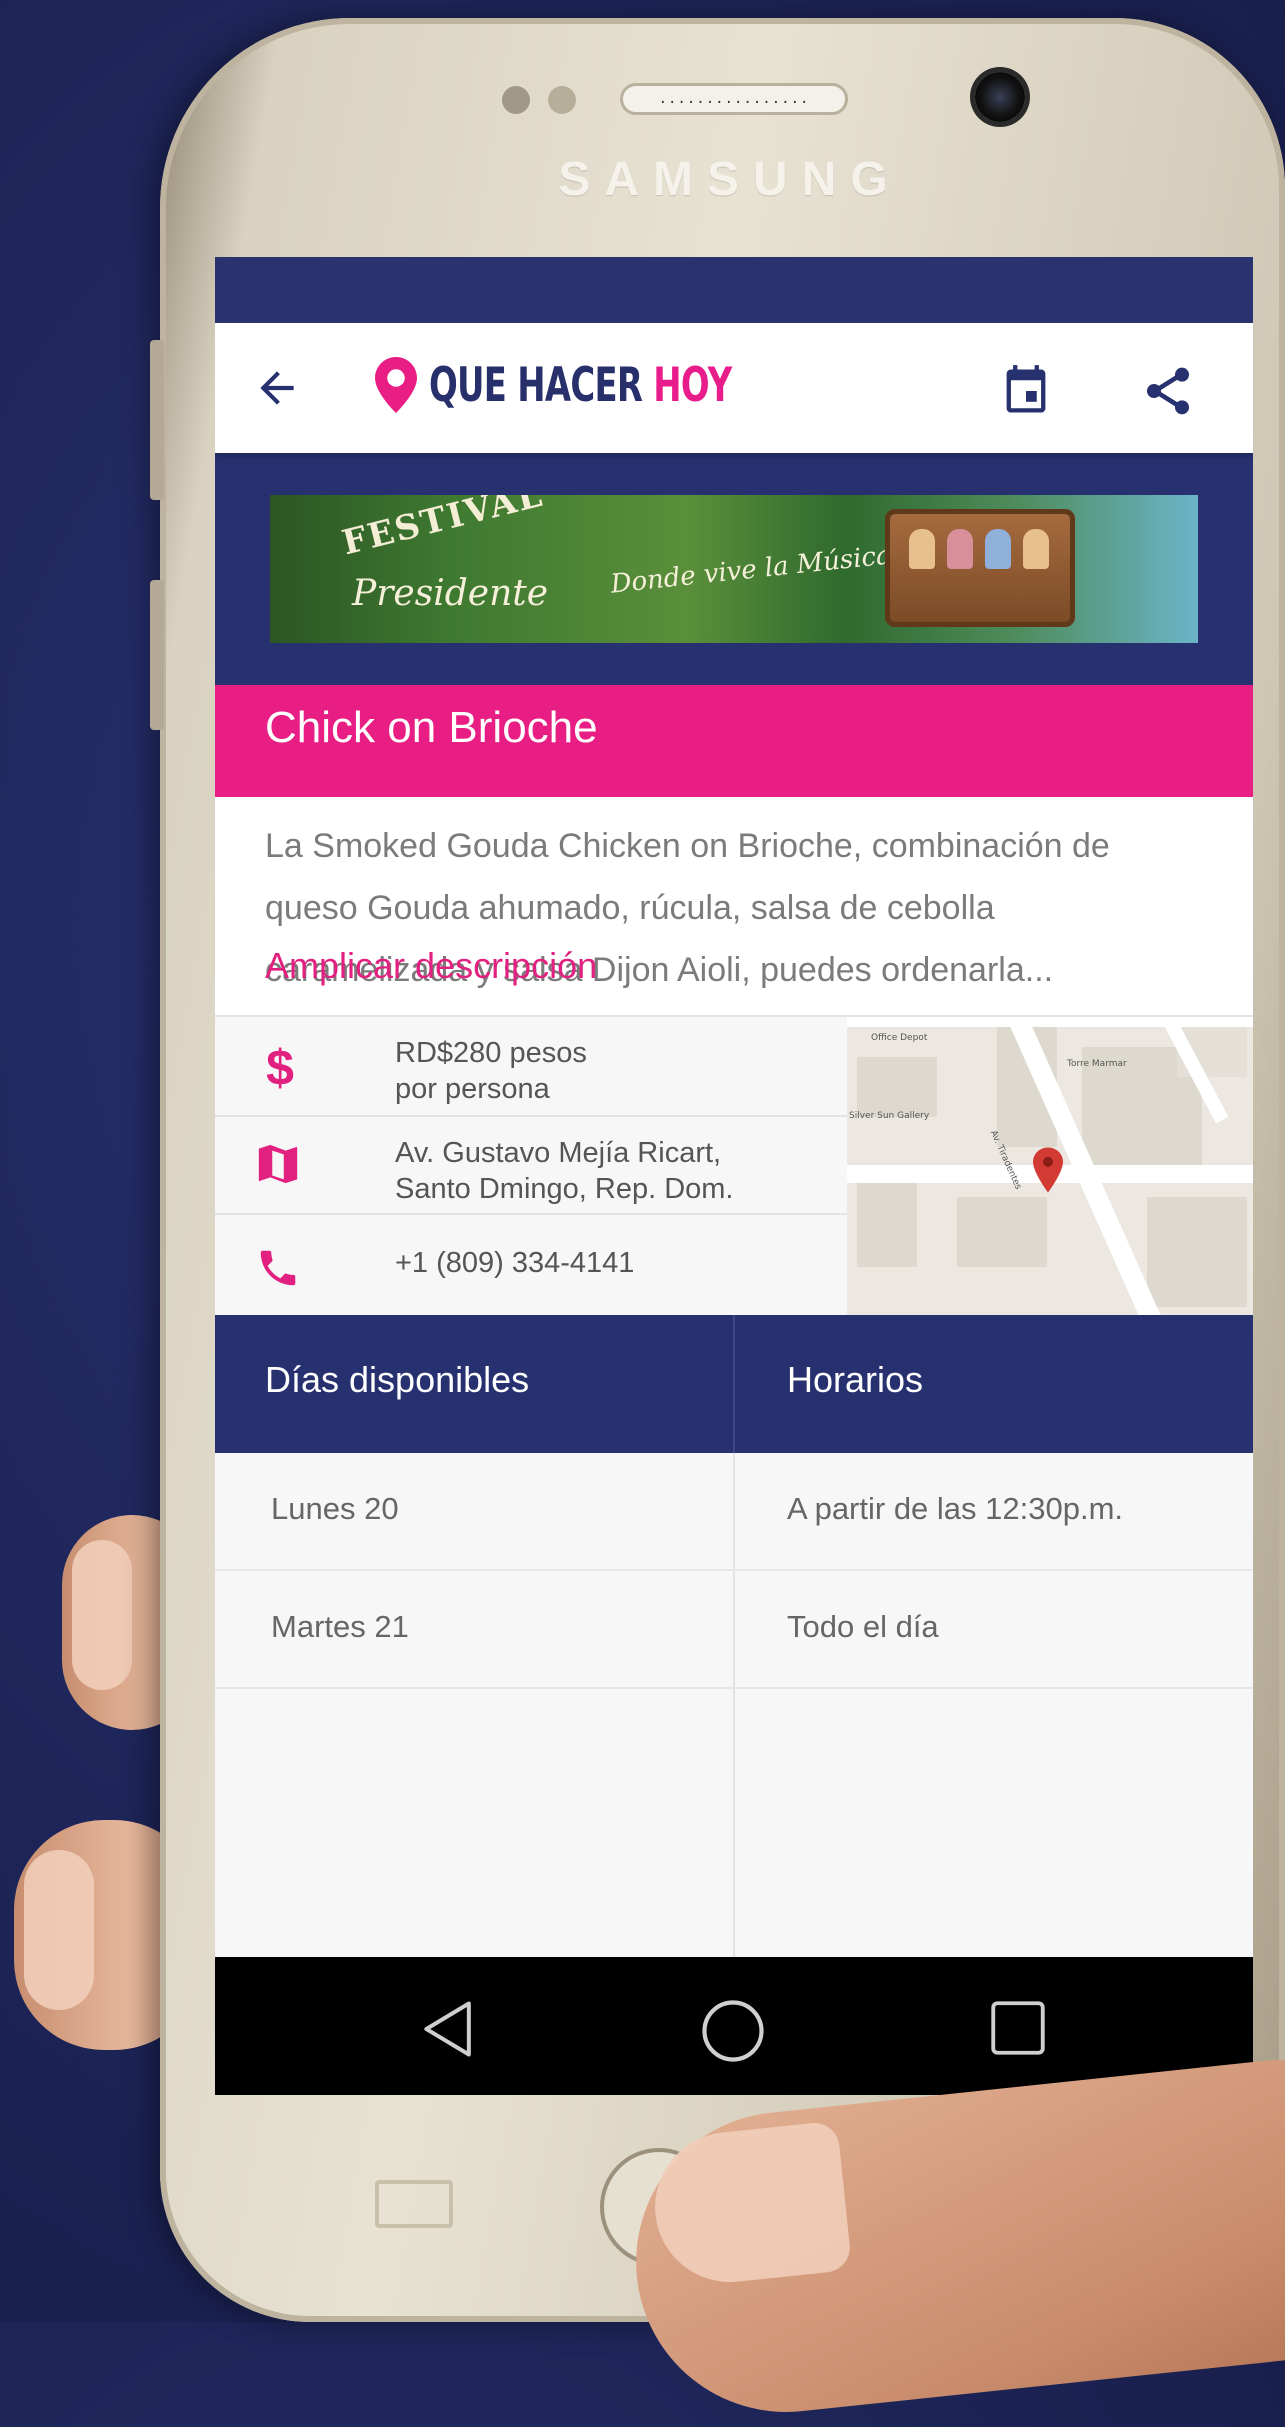  Describe the element at coordinates (734, 1840) in the screenshot. I see `schedule-row-partial` at that location.